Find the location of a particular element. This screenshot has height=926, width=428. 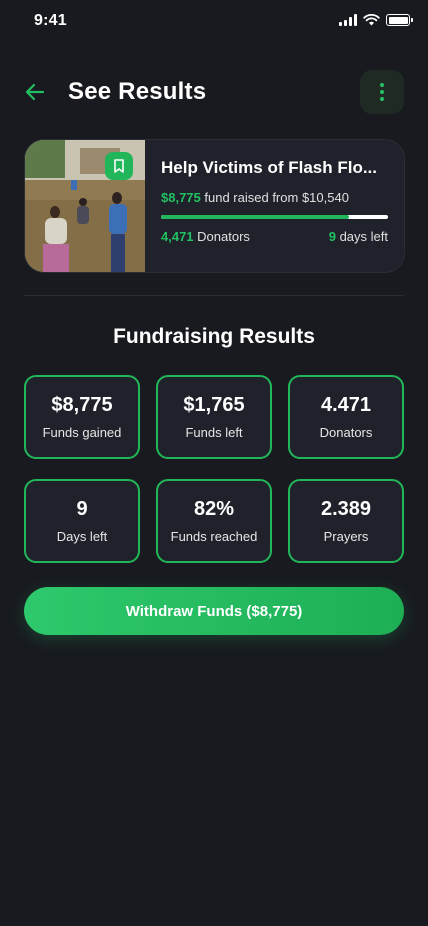

more-vertical-icon is located at coordinates (382, 92).